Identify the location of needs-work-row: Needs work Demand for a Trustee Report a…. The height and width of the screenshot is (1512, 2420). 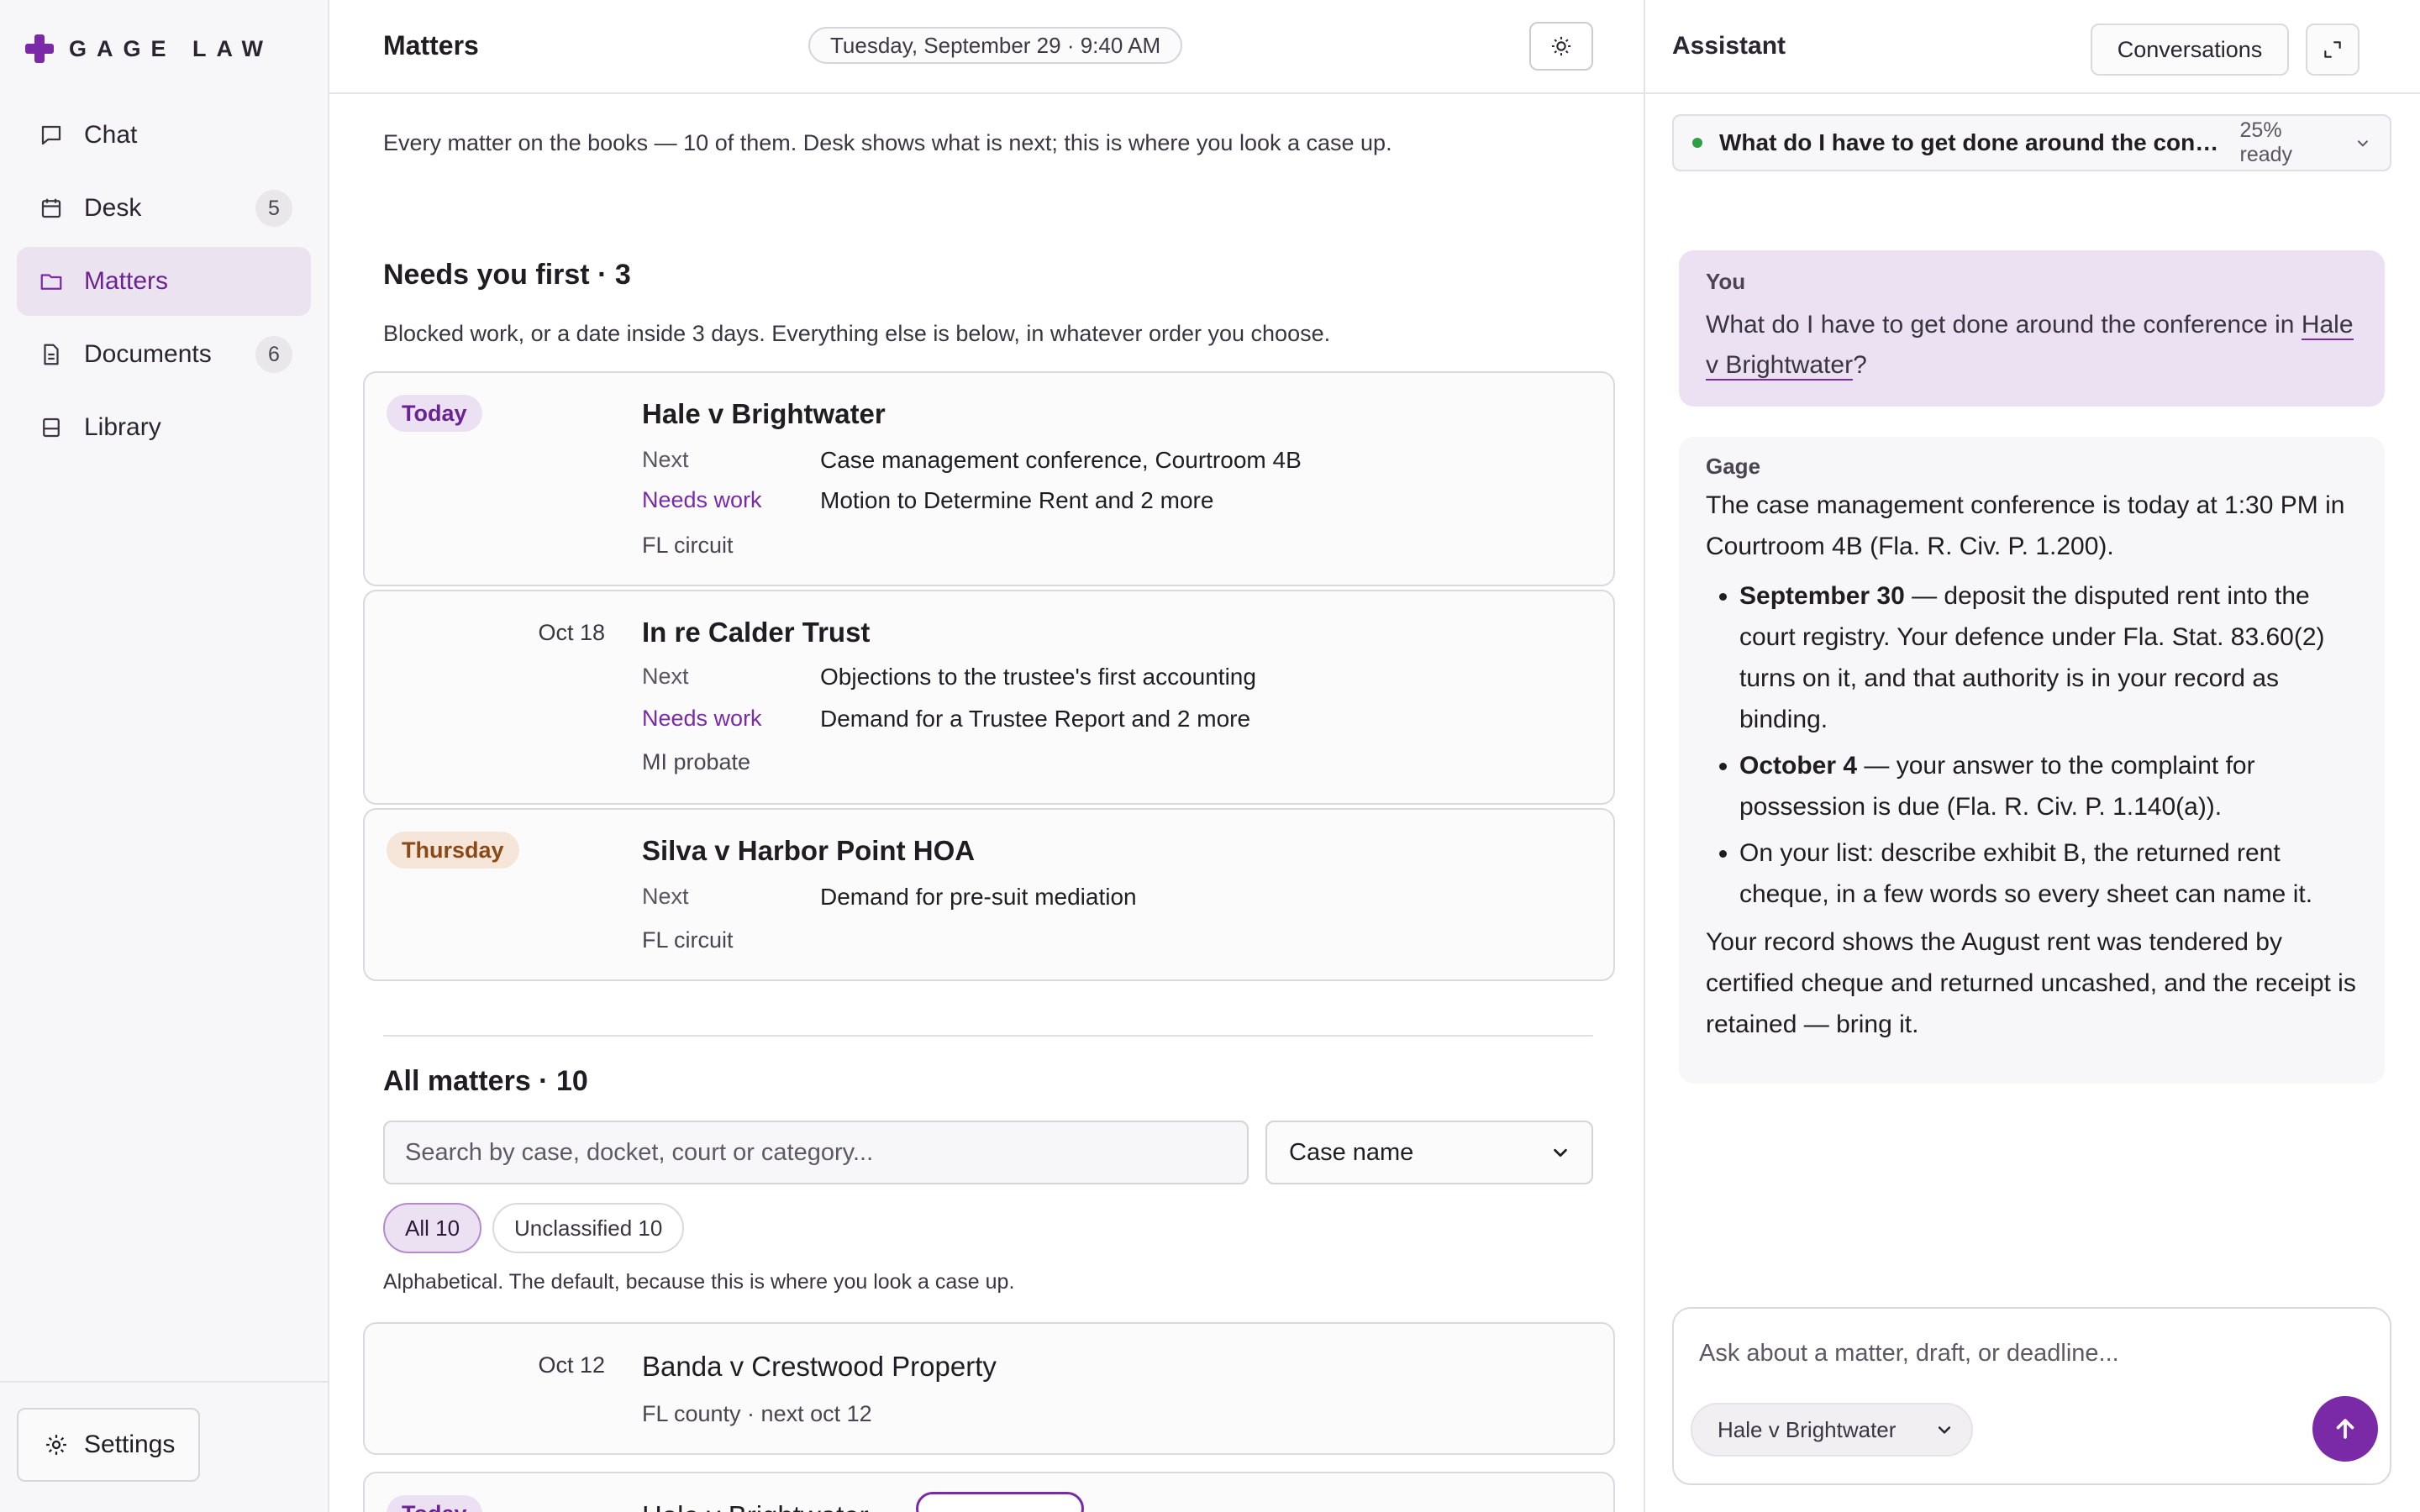
(946, 719).